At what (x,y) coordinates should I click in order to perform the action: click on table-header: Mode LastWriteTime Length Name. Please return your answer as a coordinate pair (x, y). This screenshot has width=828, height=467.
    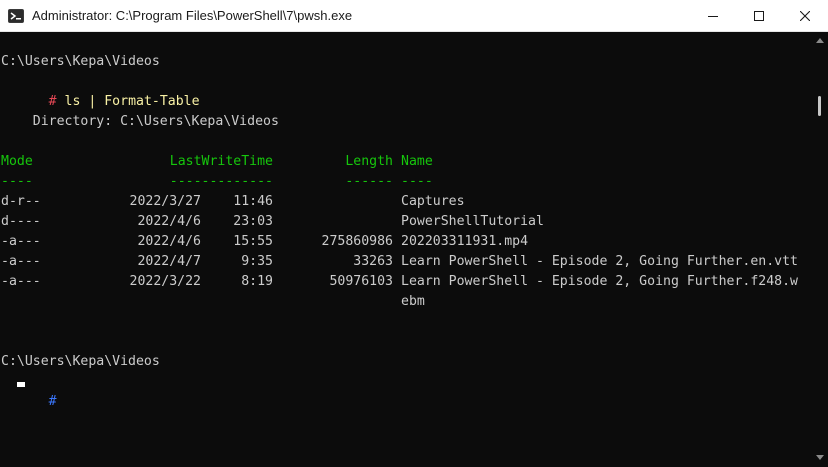
    Looking at the image, I should click on (401, 162).